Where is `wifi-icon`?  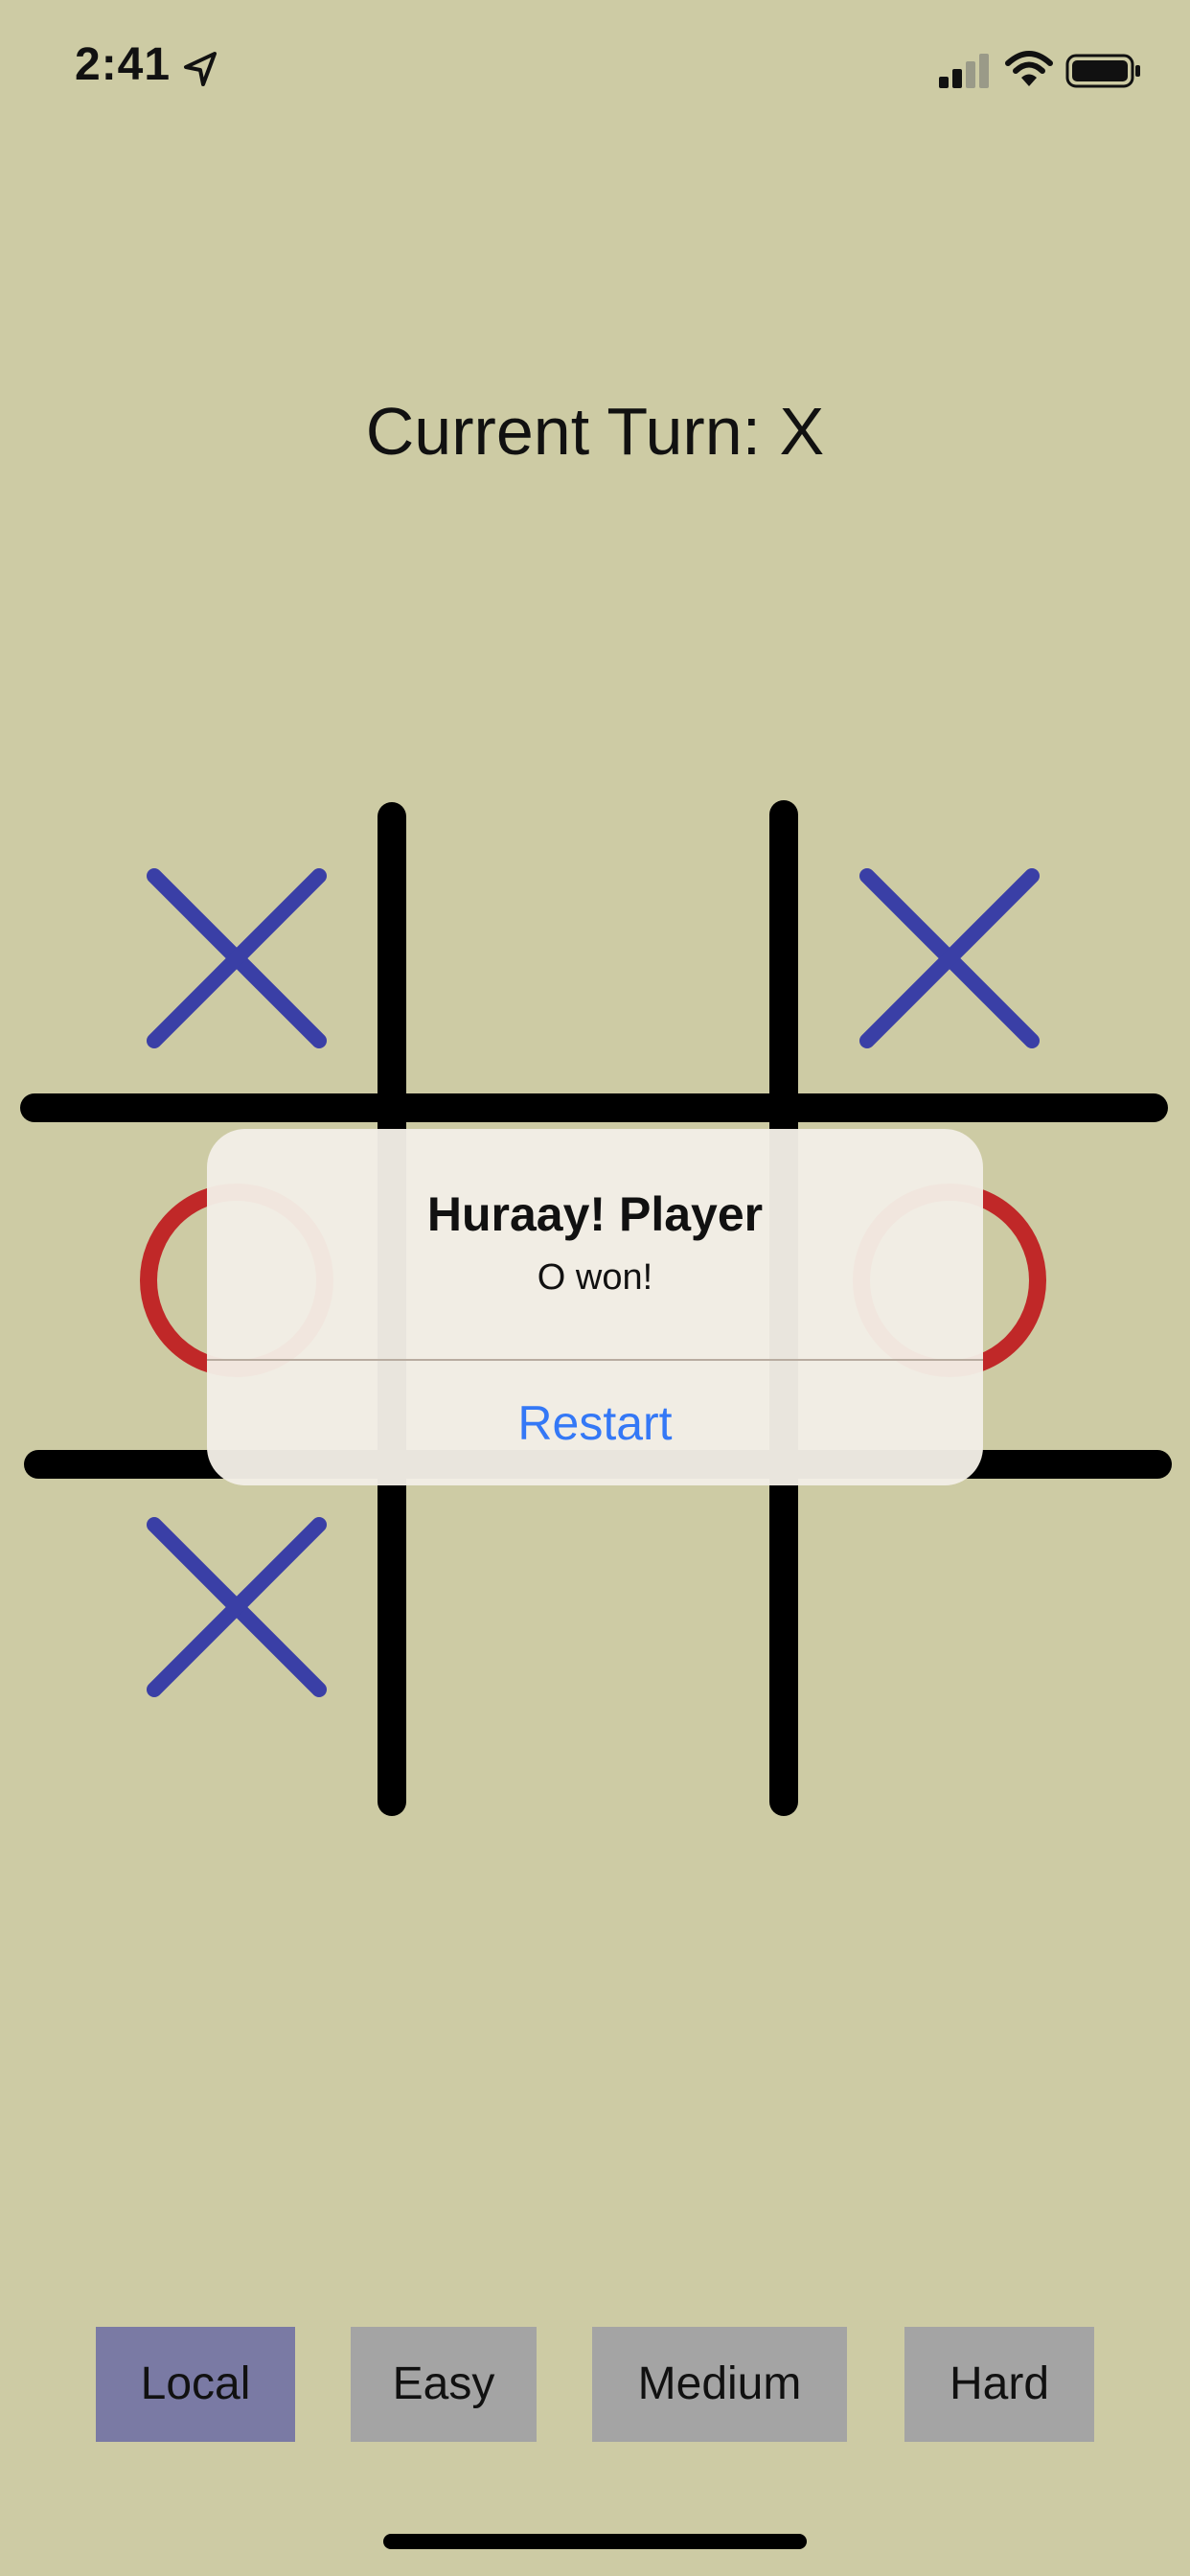 wifi-icon is located at coordinates (1029, 68).